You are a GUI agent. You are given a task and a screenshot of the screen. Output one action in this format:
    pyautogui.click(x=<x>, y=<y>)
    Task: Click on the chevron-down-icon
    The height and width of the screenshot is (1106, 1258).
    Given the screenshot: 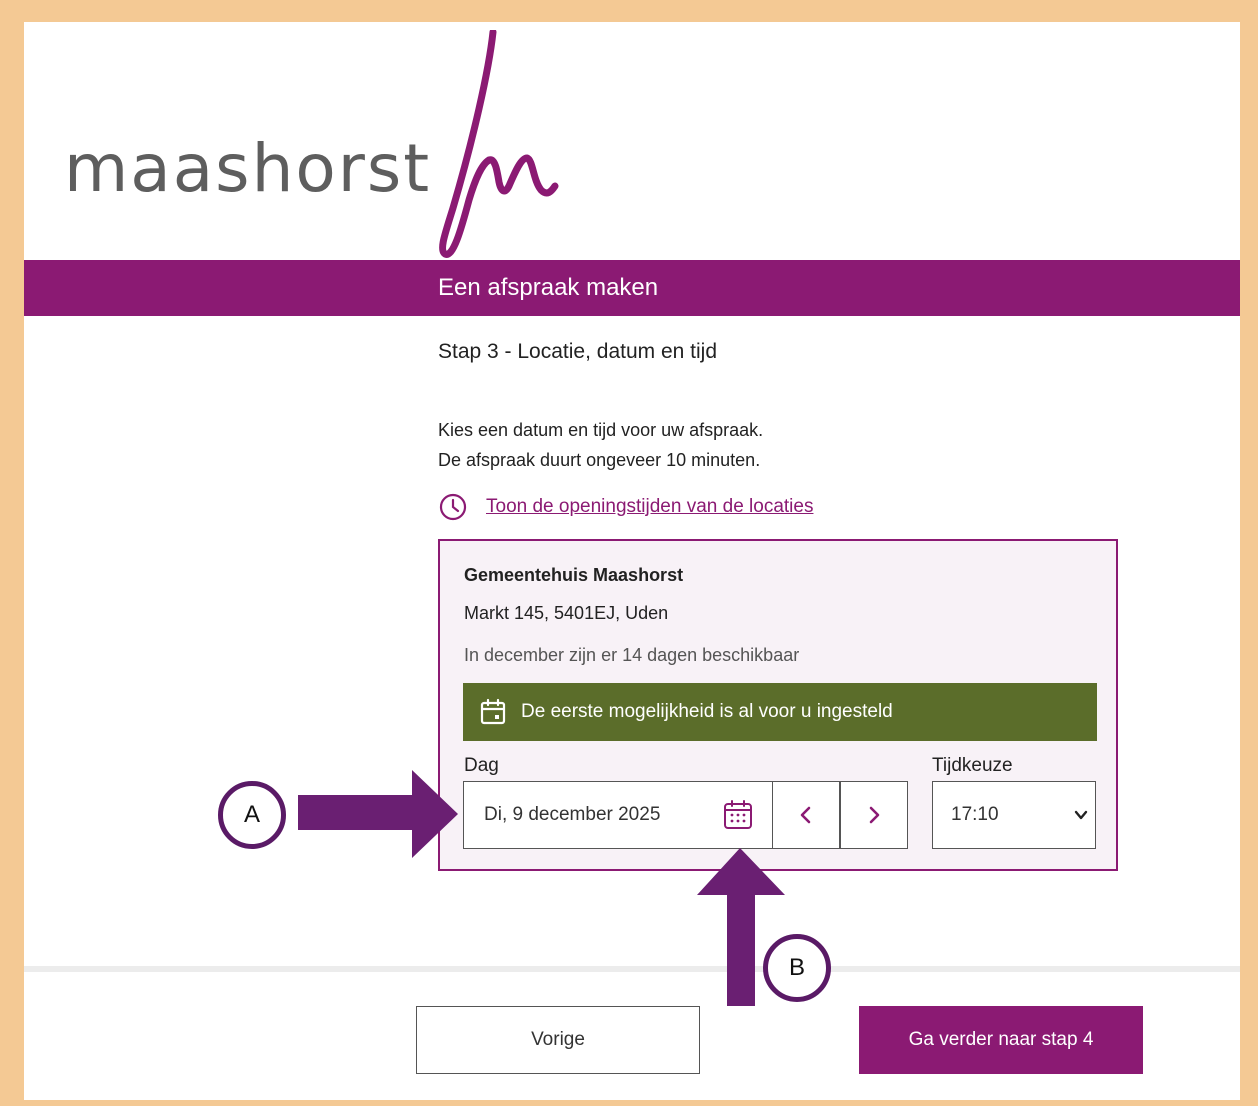 What is the action you would take?
    pyautogui.click(x=1081, y=815)
    